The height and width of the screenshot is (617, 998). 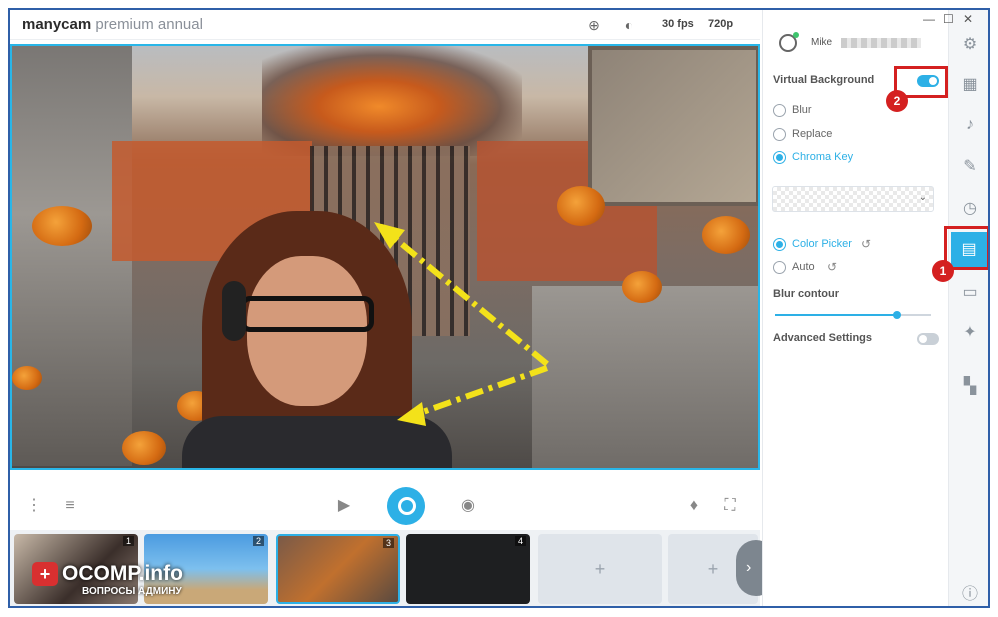 I want to click on broadcast-button, so click(x=406, y=506).